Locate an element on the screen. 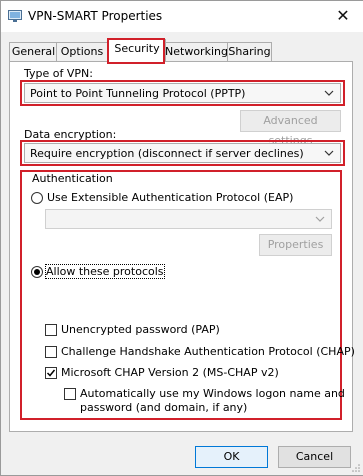  tab-security: Security is located at coordinates (137, 50).